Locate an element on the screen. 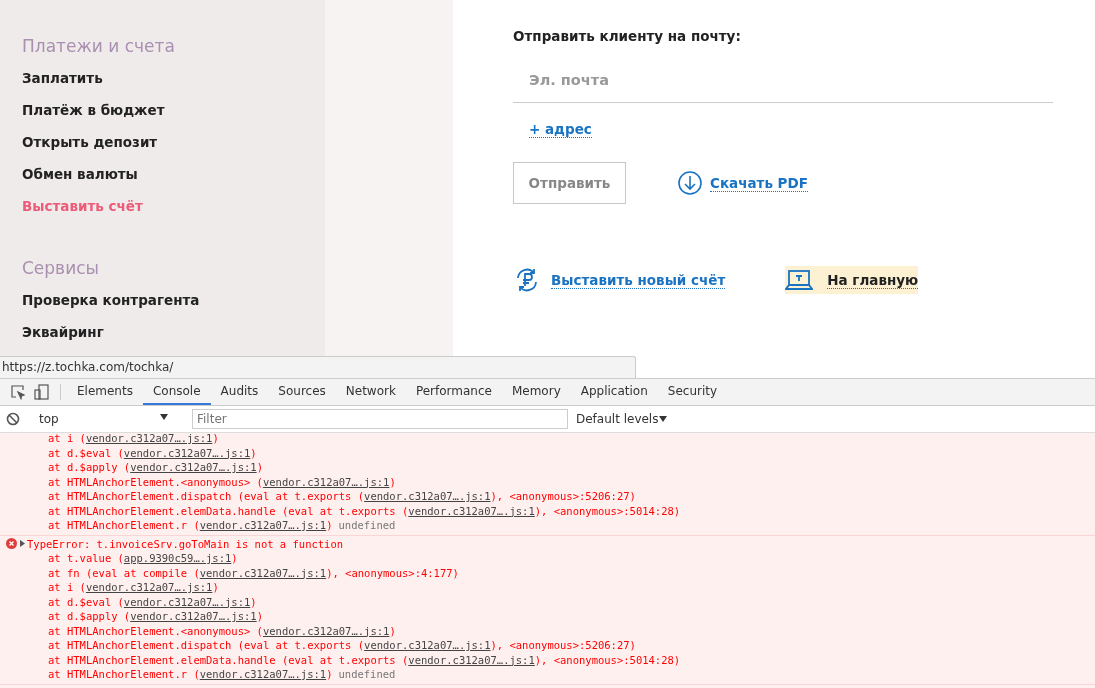 The image size is (1095, 688). devtools-tab: Console is located at coordinates (176, 392).